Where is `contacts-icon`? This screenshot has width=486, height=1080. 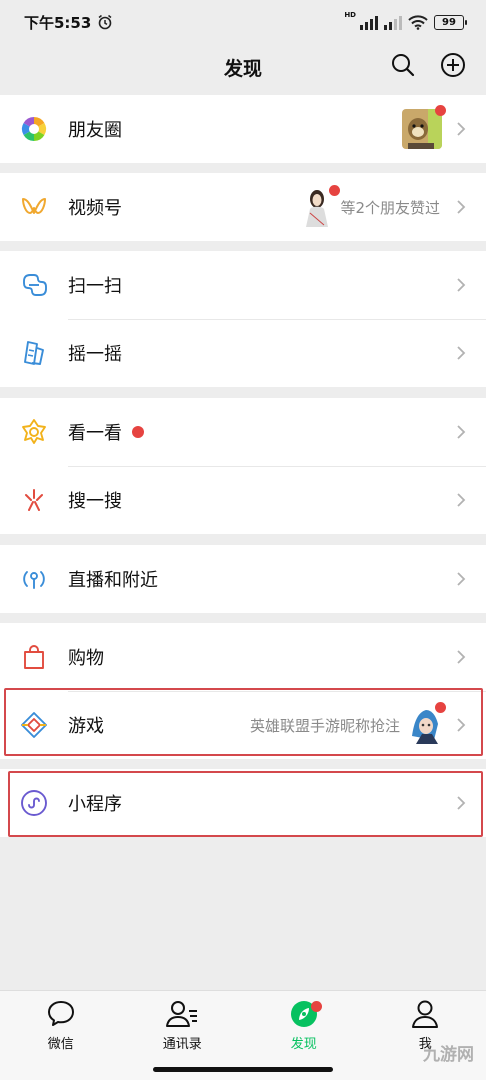 contacts-icon is located at coordinates (182, 1014).